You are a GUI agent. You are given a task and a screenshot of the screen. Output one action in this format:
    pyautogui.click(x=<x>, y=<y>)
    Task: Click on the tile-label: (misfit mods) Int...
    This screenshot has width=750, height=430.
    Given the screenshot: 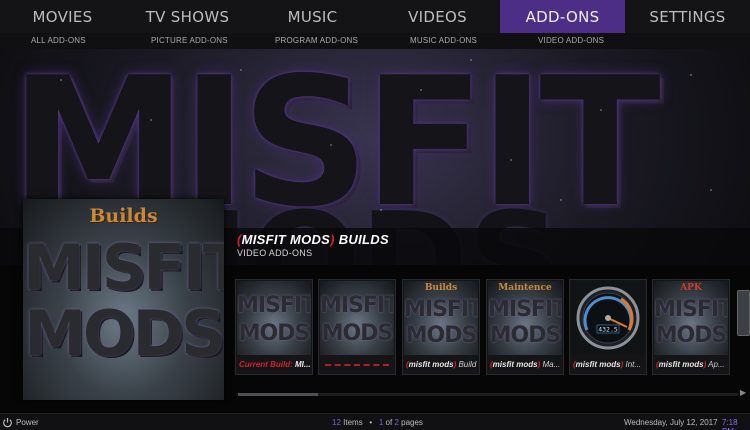 What is the action you would take?
    pyautogui.click(x=607, y=364)
    